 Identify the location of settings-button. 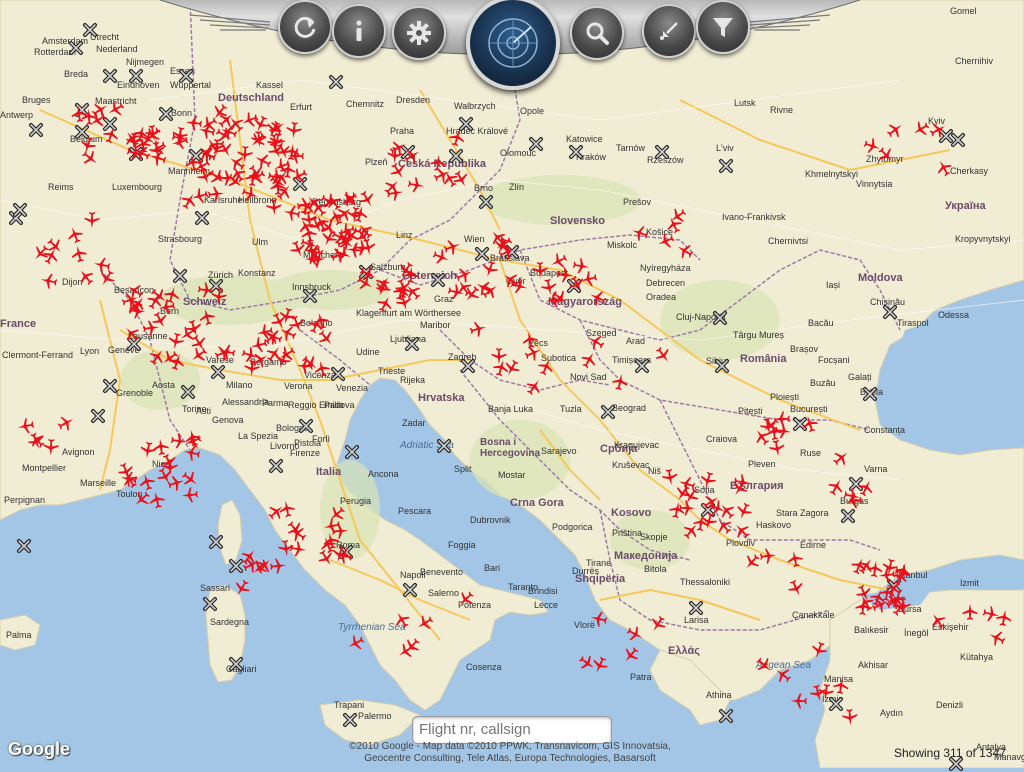
(419, 33).